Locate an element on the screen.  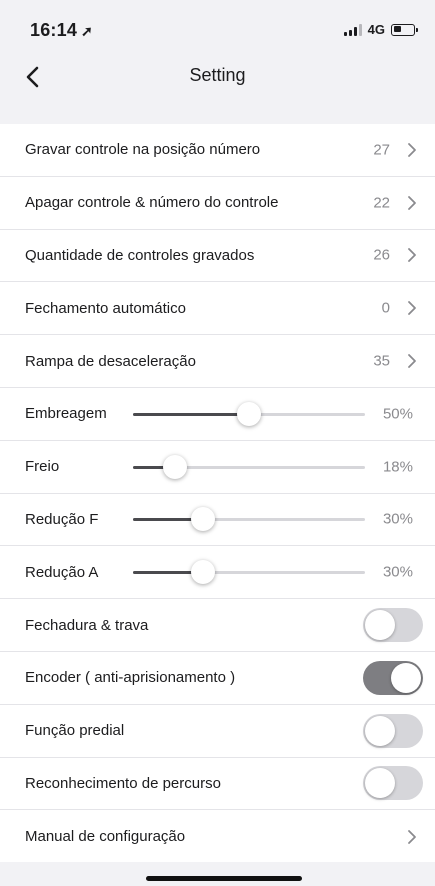
toggle-row-fechadura-trava: Fechadura & trava is located at coordinates (217, 625).